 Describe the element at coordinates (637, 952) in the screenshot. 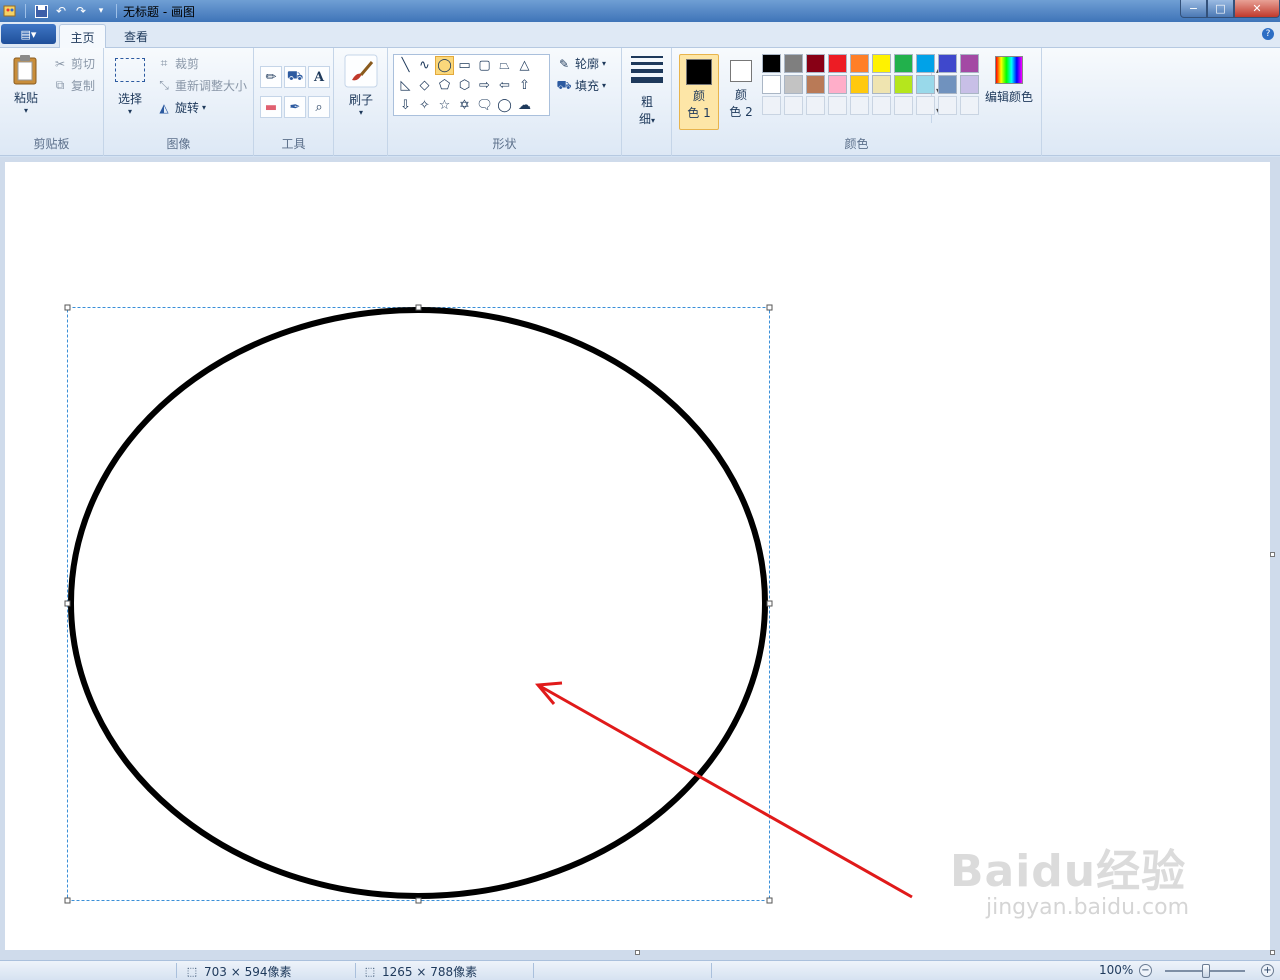

I see `canvas-resize-handle-bottom` at that location.